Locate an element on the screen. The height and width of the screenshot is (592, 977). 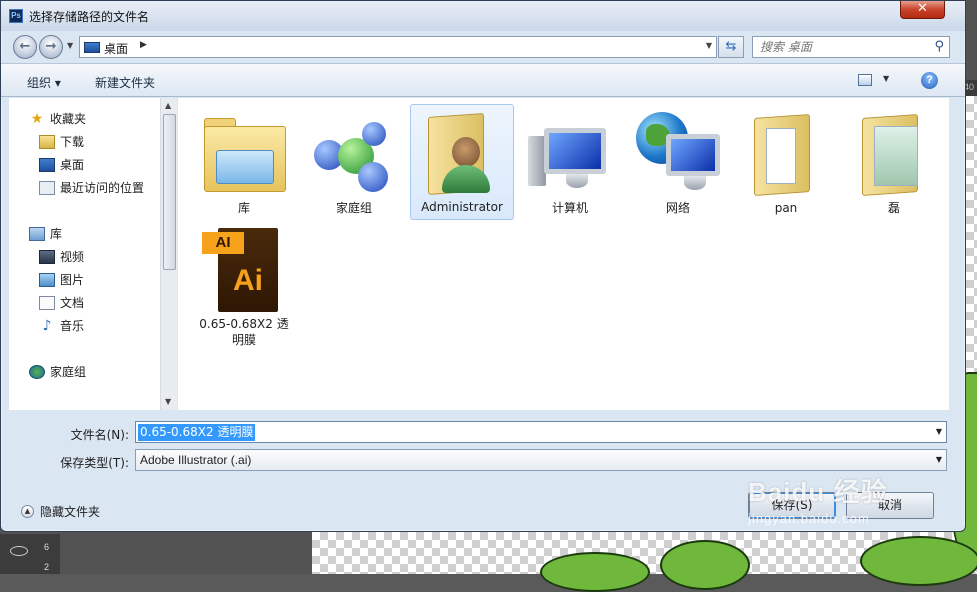
nav-homegroup: 家庭组 is located at coordinates (57, 371).